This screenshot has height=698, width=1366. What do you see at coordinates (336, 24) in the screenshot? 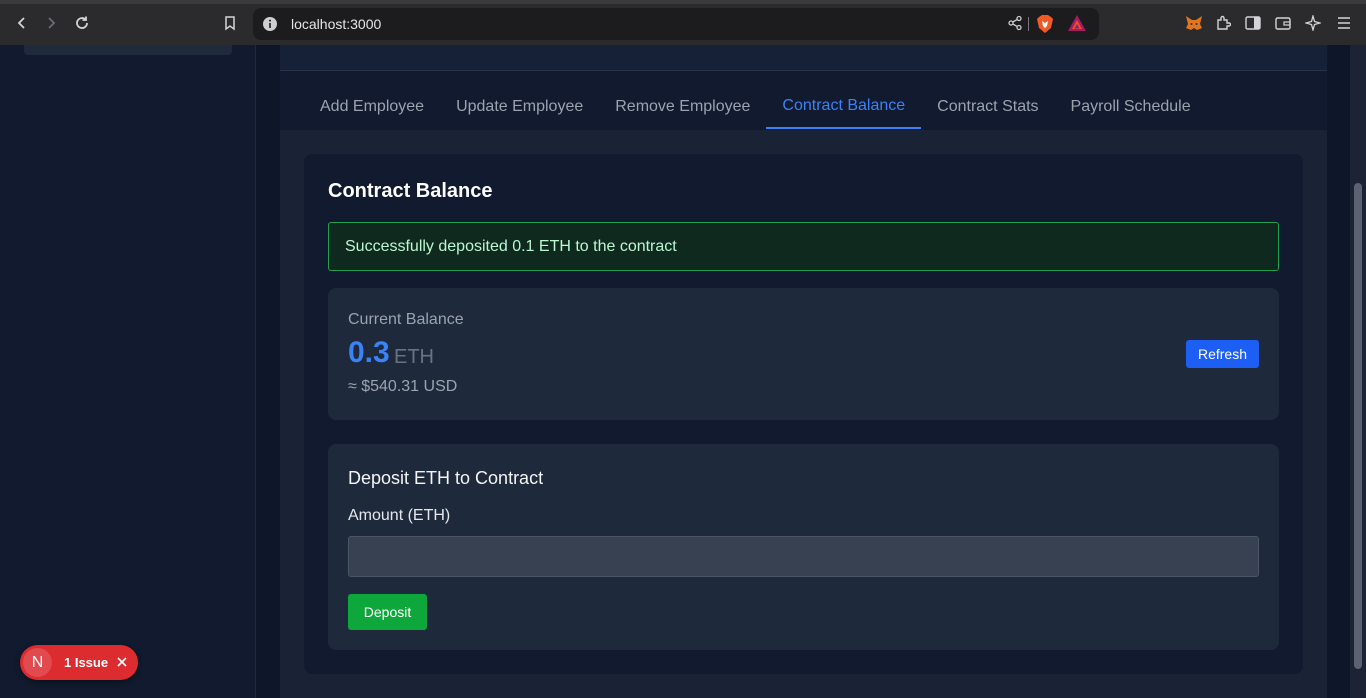
I see `url-text: localhost:3000` at bounding box center [336, 24].